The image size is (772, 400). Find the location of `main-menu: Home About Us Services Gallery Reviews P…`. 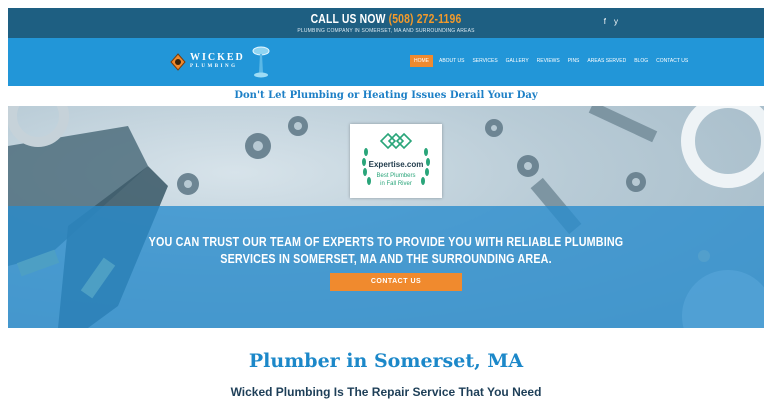

main-menu: Home About Us Services Gallery Reviews P… is located at coordinates (550, 61).